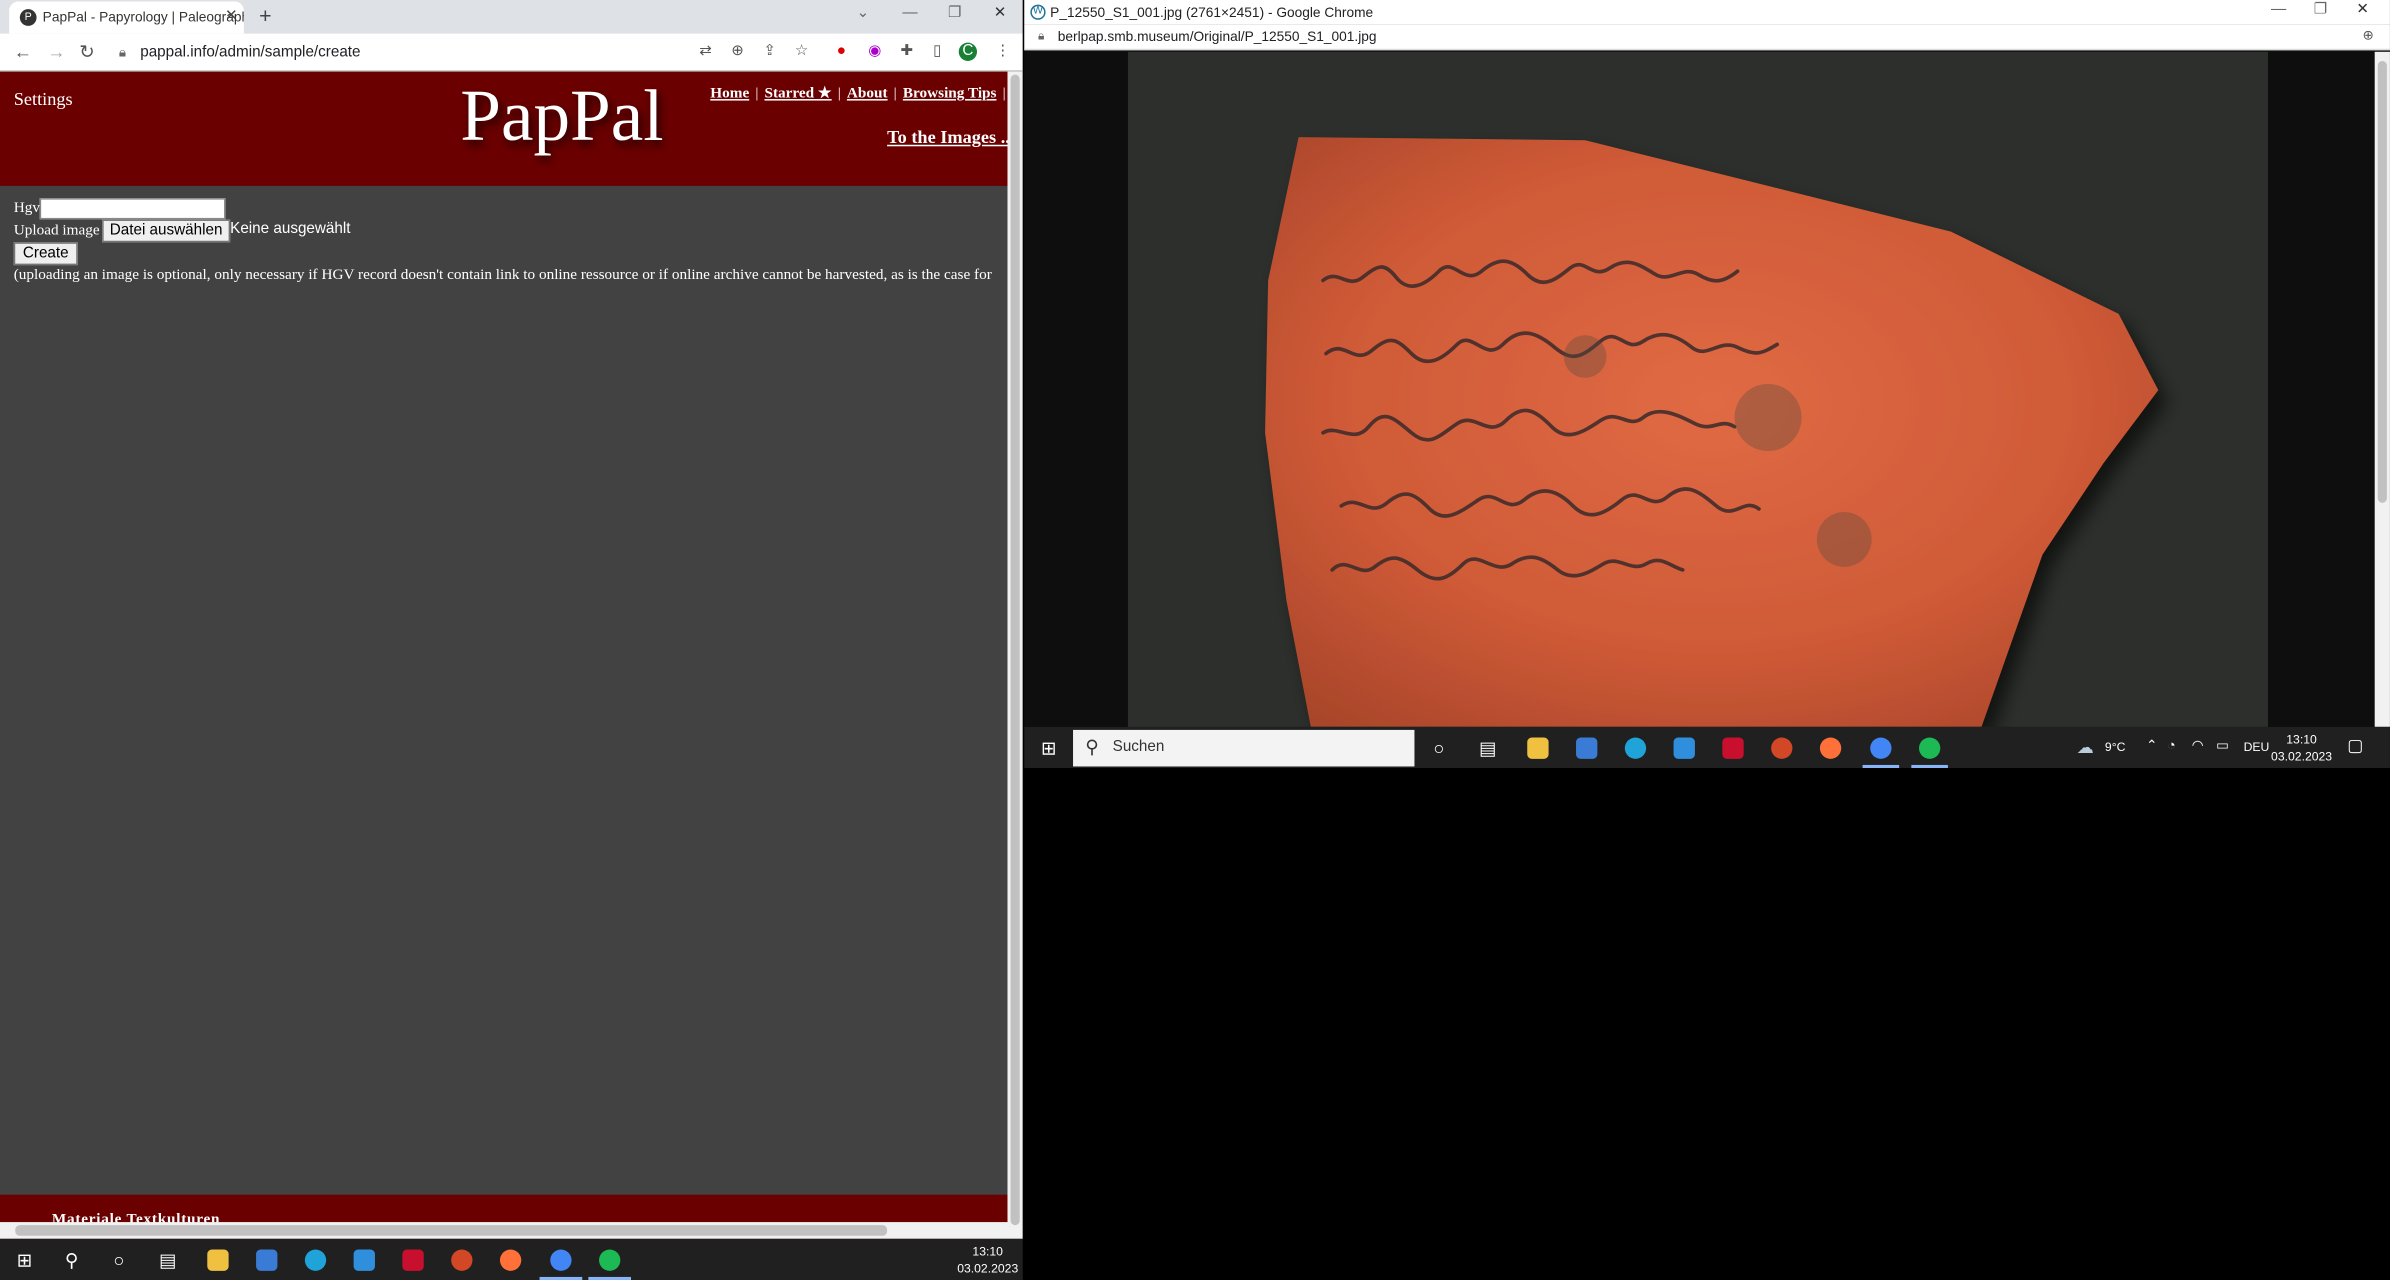 This screenshot has height=1280, width=2390. I want to click on profile-avatar: C, so click(968, 51).